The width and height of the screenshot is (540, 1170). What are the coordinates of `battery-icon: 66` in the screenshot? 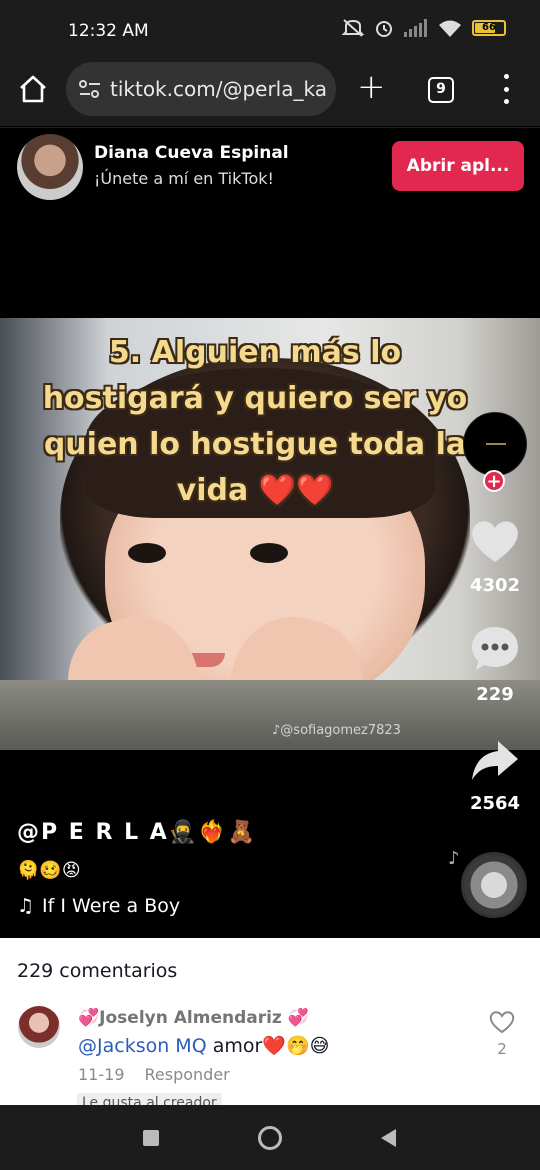 It's located at (489, 28).